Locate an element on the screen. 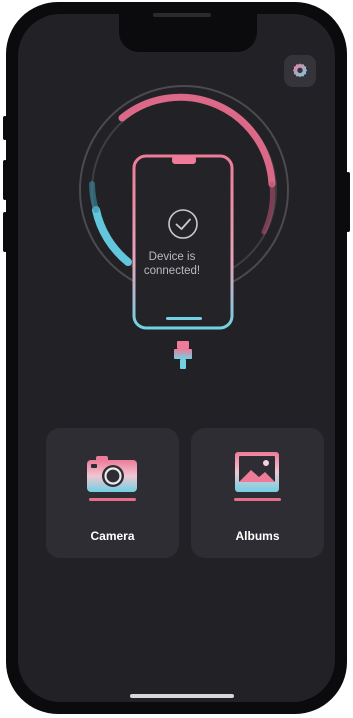 The height and width of the screenshot is (718, 353). device-notch is located at coordinates (184, 160).